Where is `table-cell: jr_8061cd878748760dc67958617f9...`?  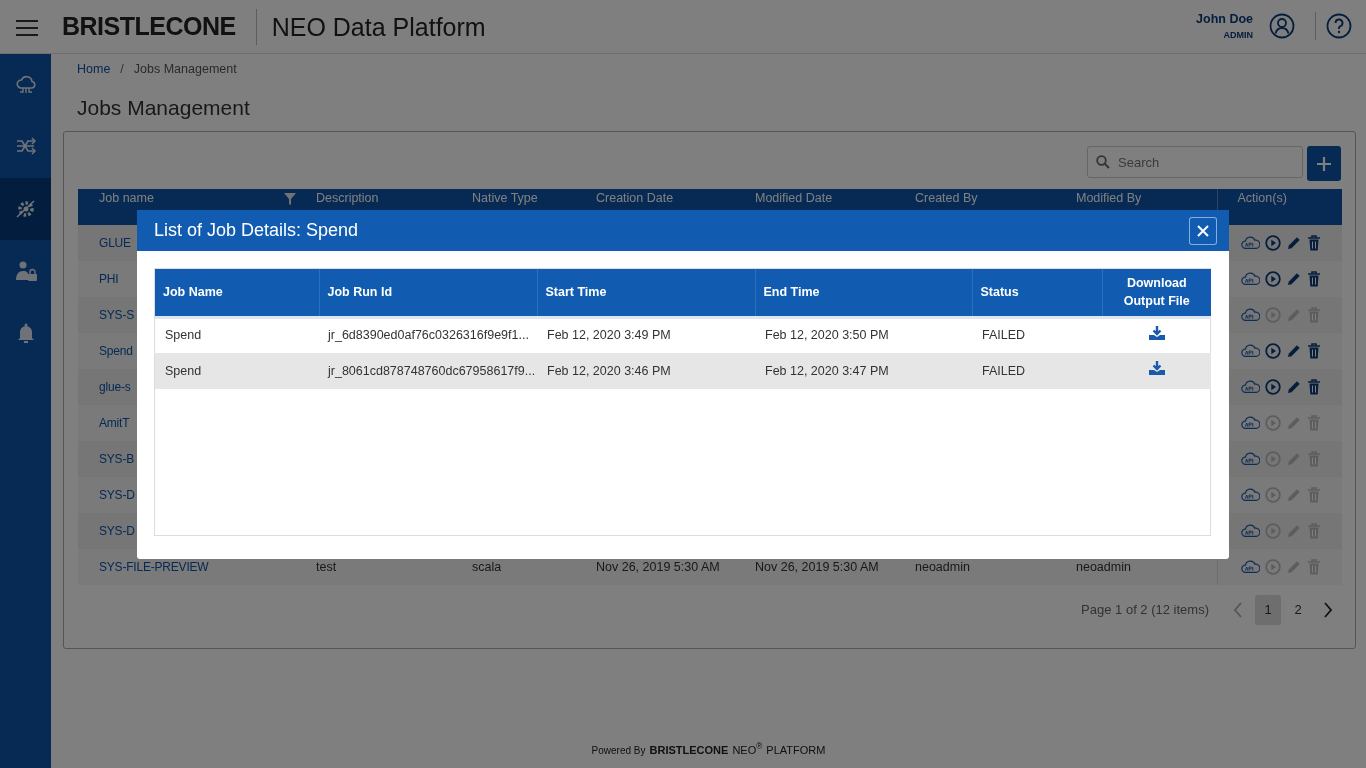 table-cell: jr_8061cd878748760dc67958617f9... is located at coordinates (432, 370).